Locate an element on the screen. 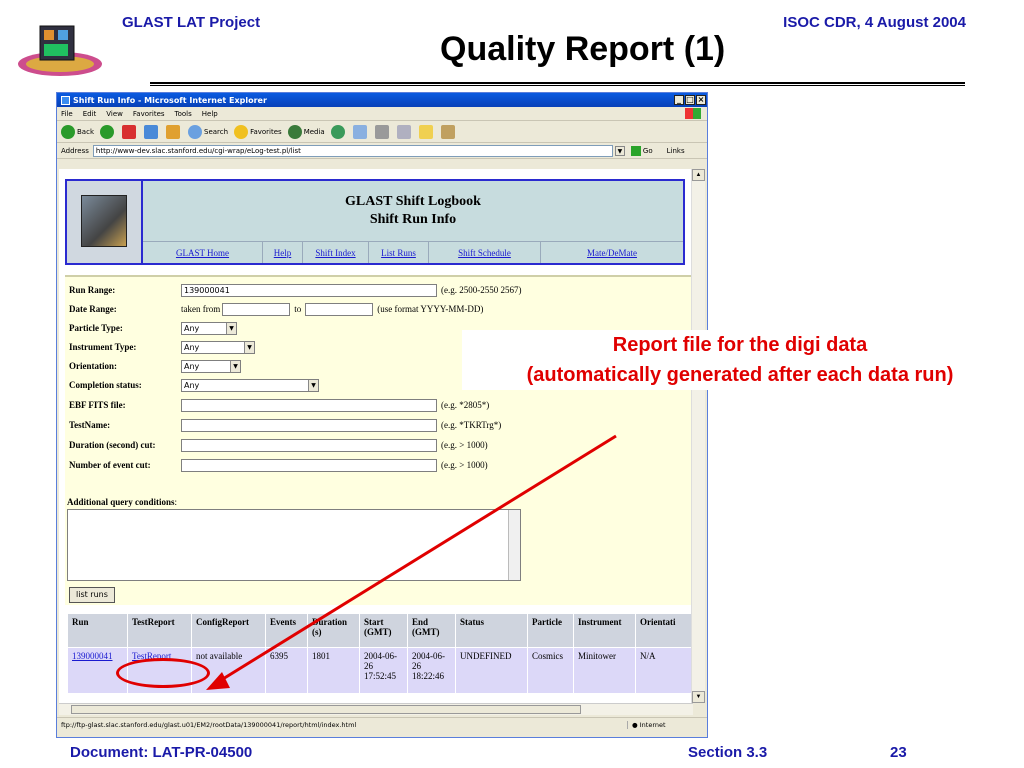 The width and height of the screenshot is (1024, 768). slide-footer-section: Section 3.3 is located at coordinates (728, 752).